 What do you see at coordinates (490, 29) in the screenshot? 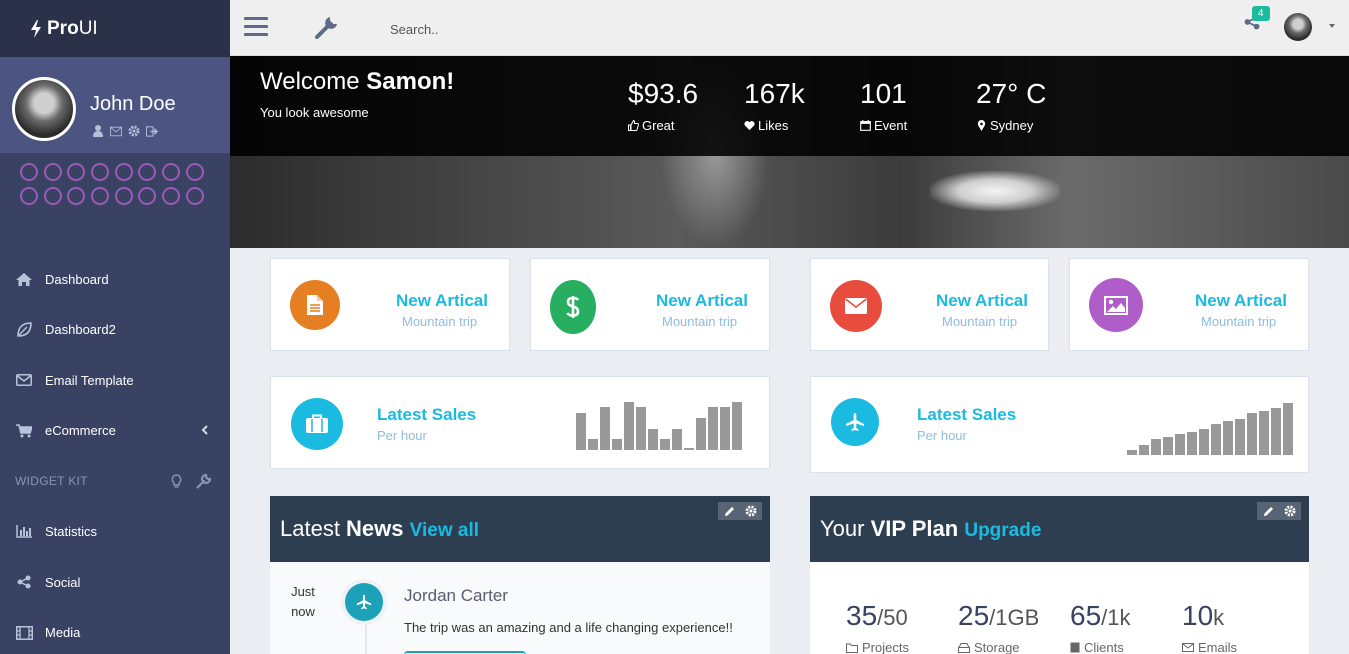
I see `search-input` at bounding box center [490, 29].